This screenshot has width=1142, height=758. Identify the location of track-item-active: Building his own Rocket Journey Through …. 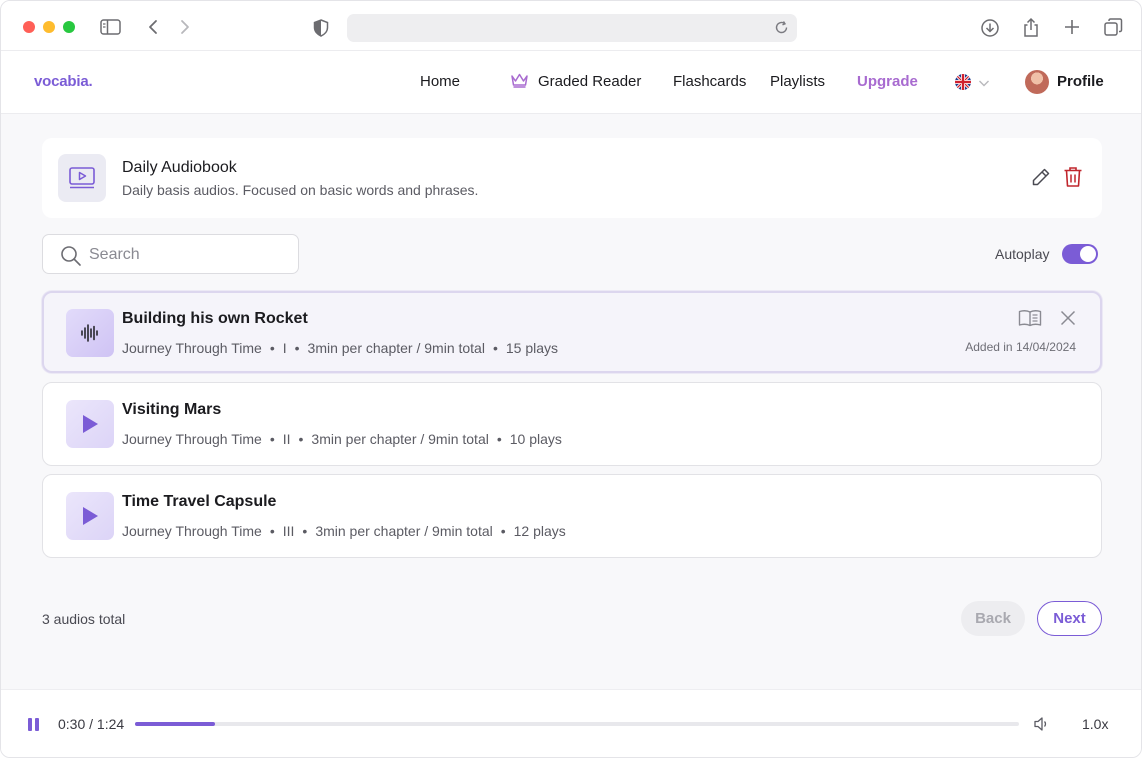
(572, 332).